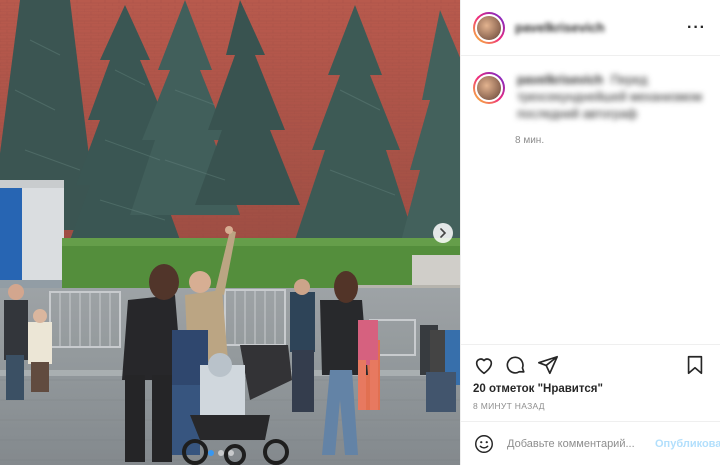 The width and height of the screenshot is (720, 465). I want to click on add-comment-bar: Опубликовать, so click(590, 443).